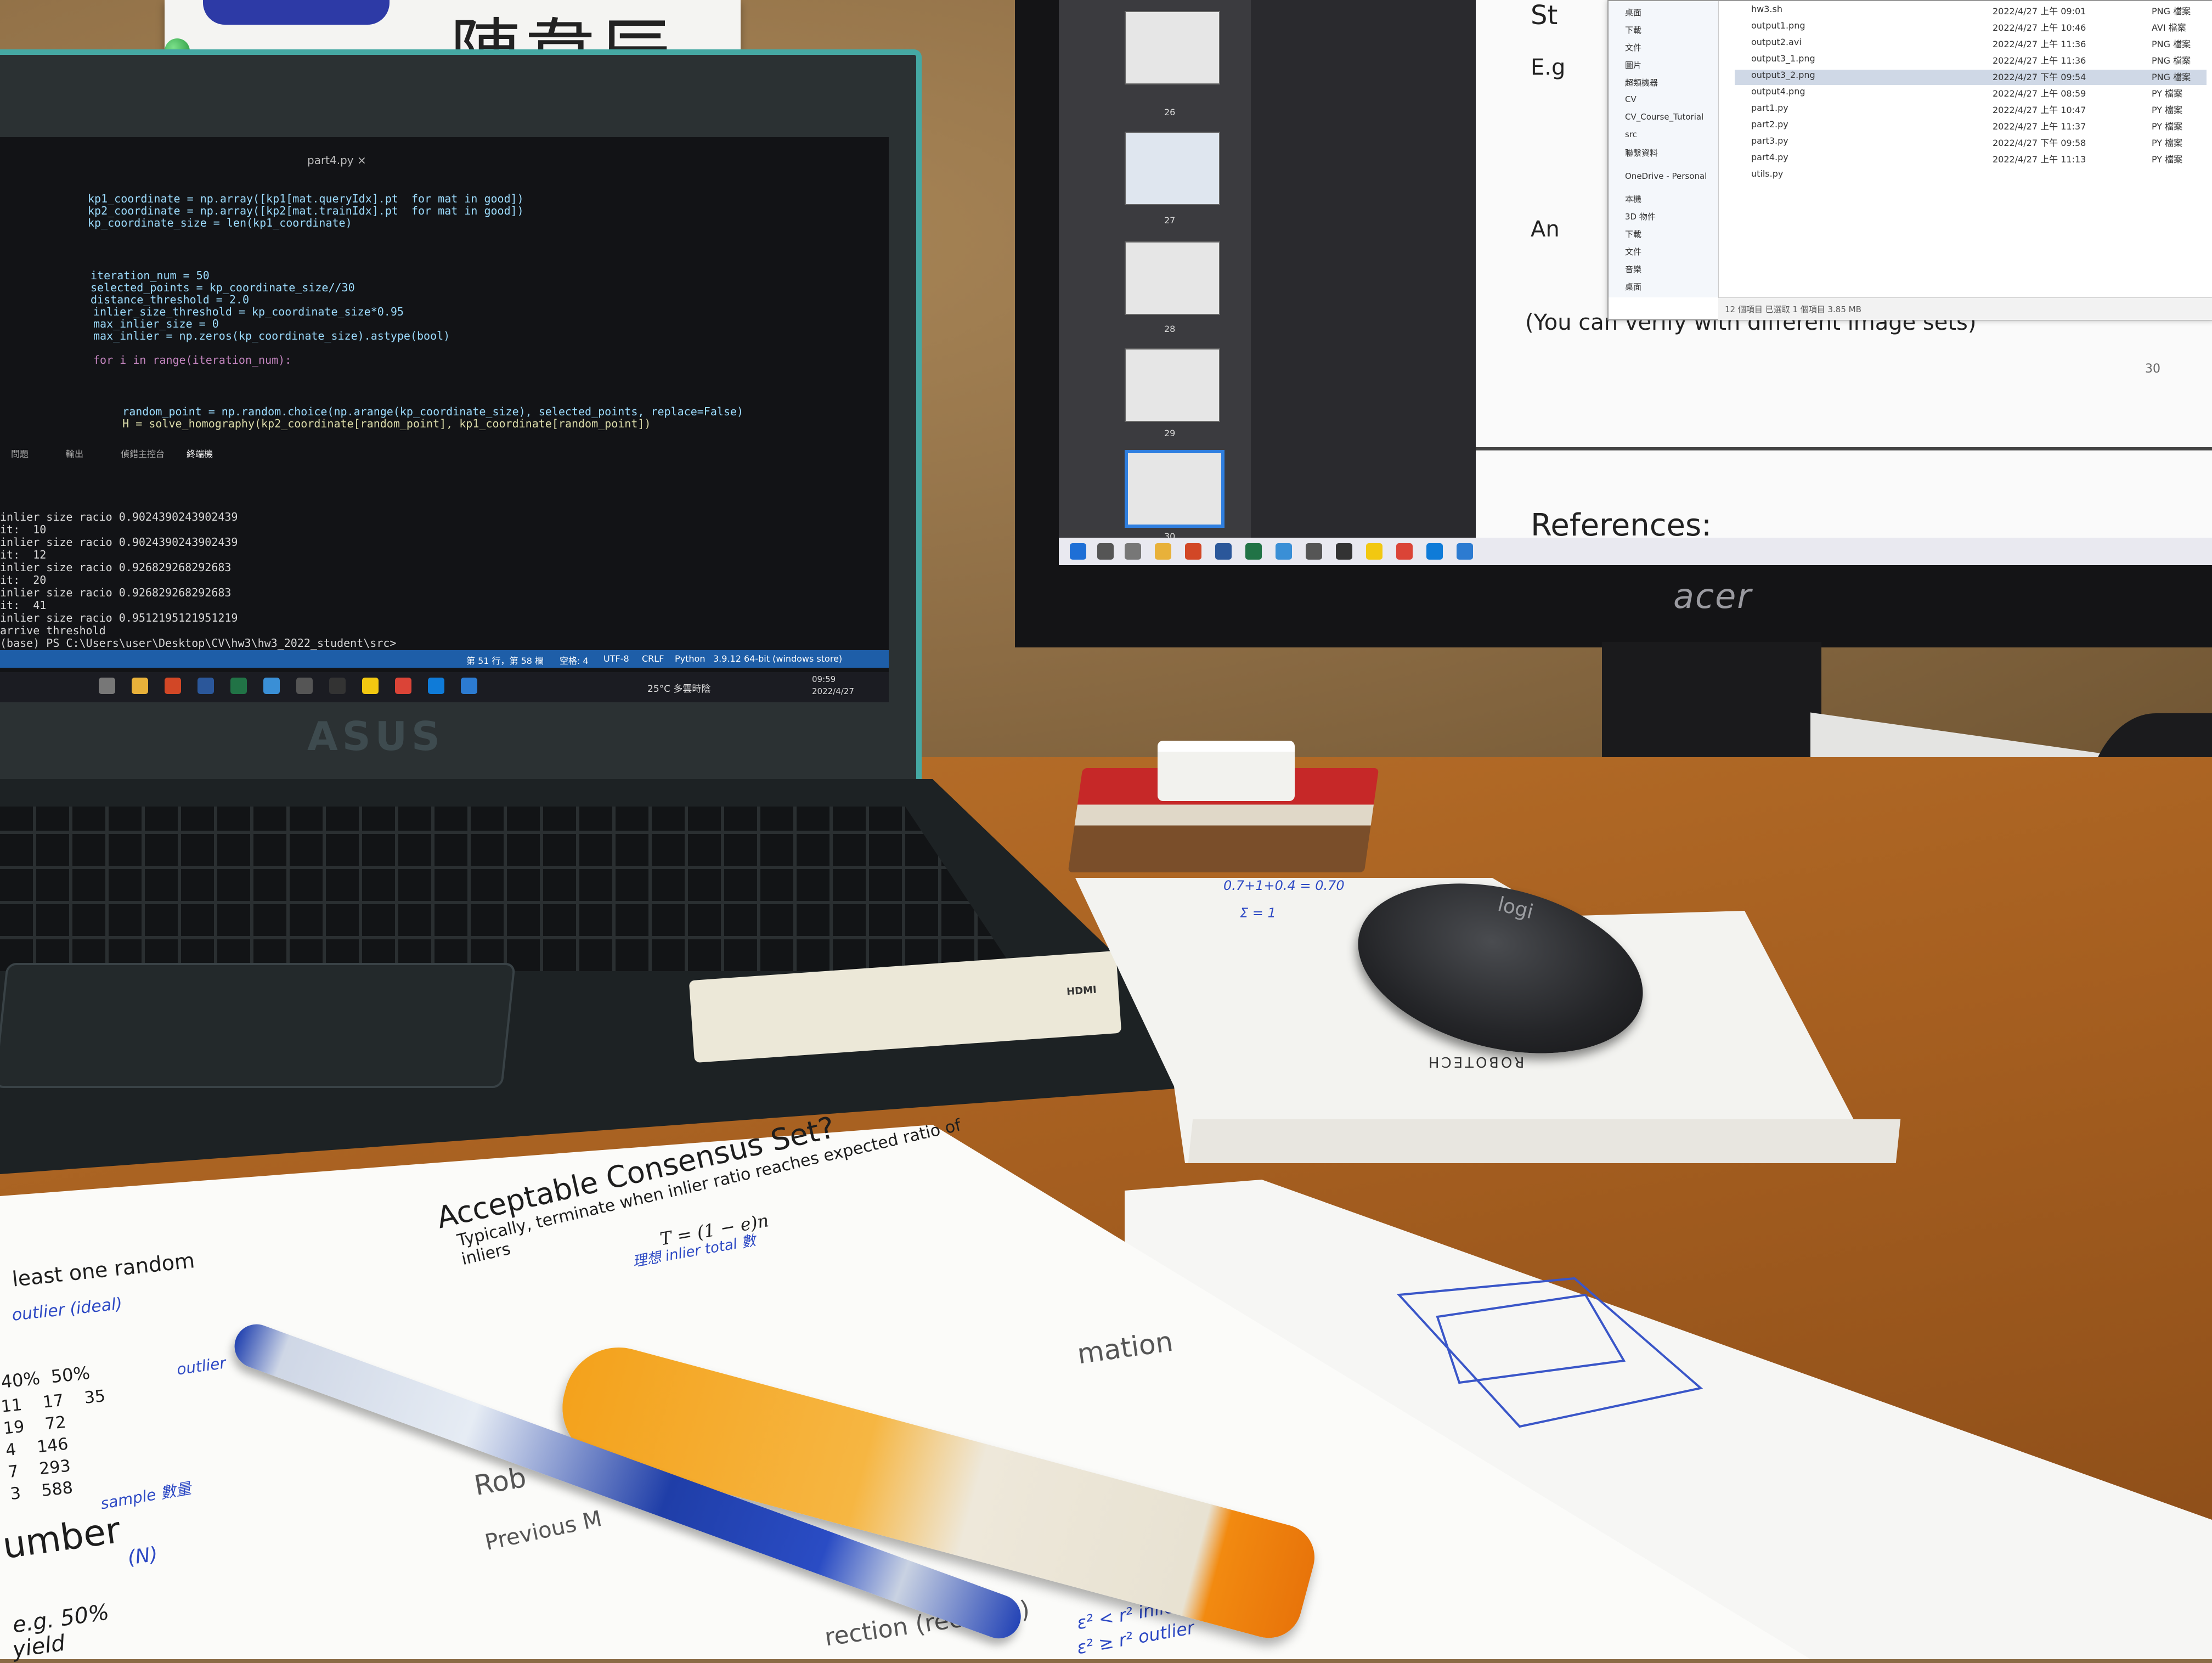 This screenshot has width=2212, height=1663. Describe the element at coordinates (1971, 28) in the screenshot. I see `file-row: output1.png 2022/4/27 上午 10:46 AVI 檔案` at that location.